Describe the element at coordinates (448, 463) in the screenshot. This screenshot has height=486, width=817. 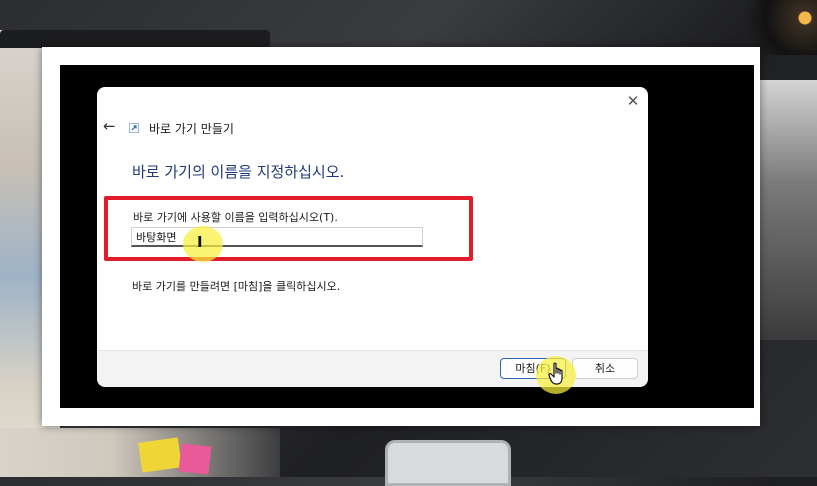
I see `background-phone` at that location.